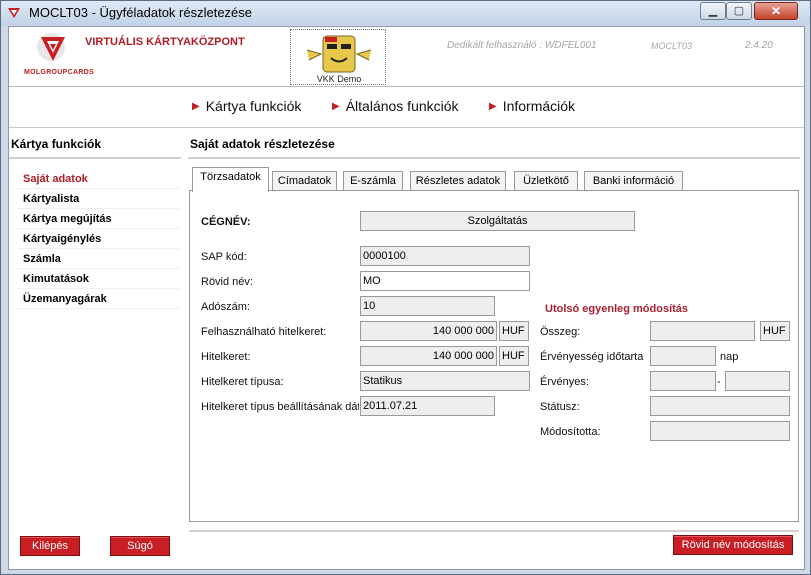  Describe the element at coordinates (522, 45) in the screenshot. I see `user-info: Dedikált felhasználó : WDFEL001` at that location.